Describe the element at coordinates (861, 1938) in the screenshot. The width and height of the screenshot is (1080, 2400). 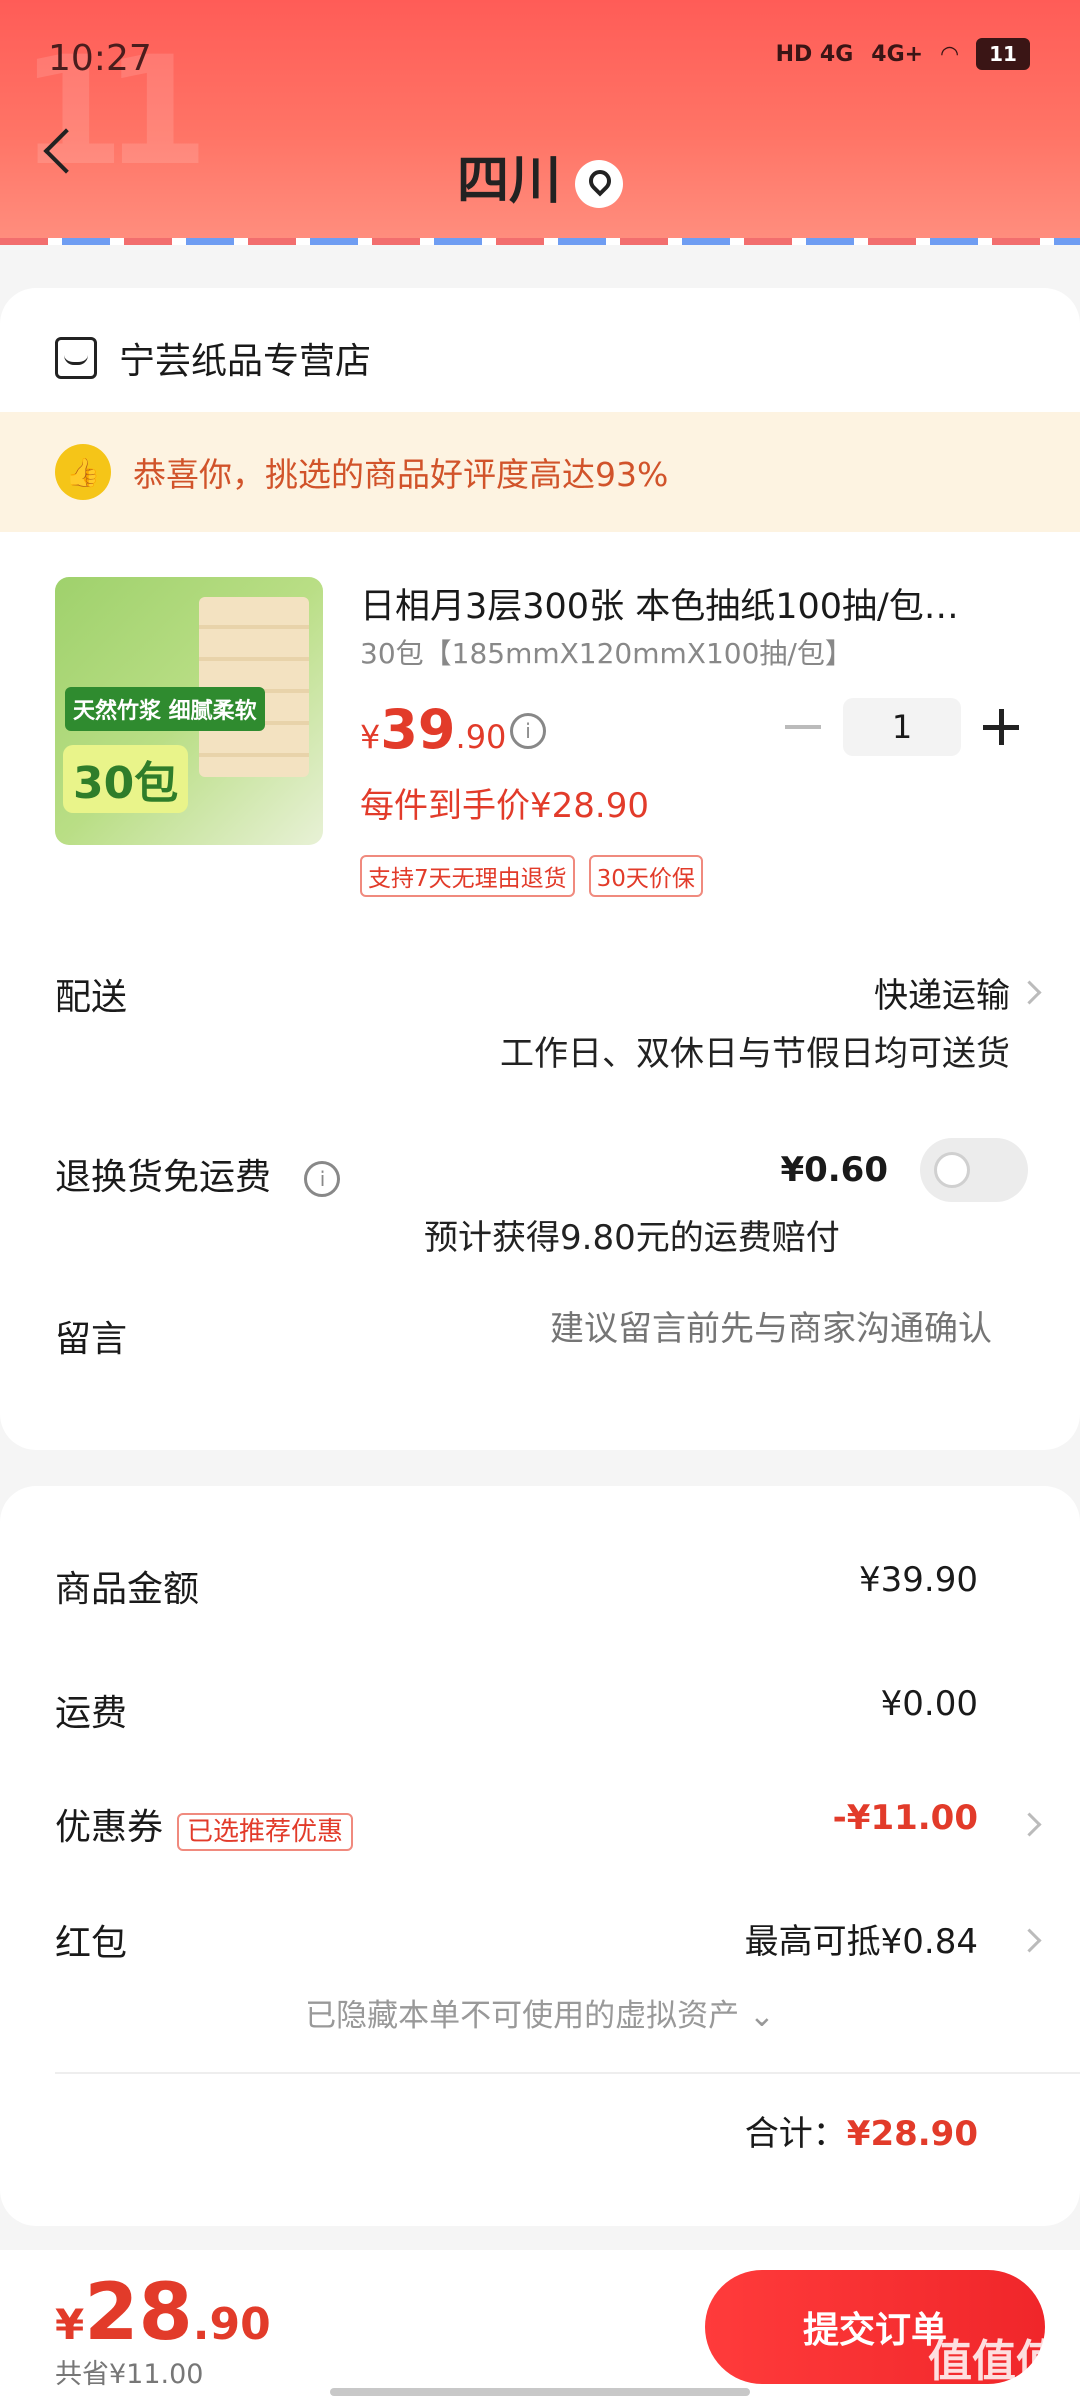
I see `redpacket-value: 最高可抵¥0.84` at that location.